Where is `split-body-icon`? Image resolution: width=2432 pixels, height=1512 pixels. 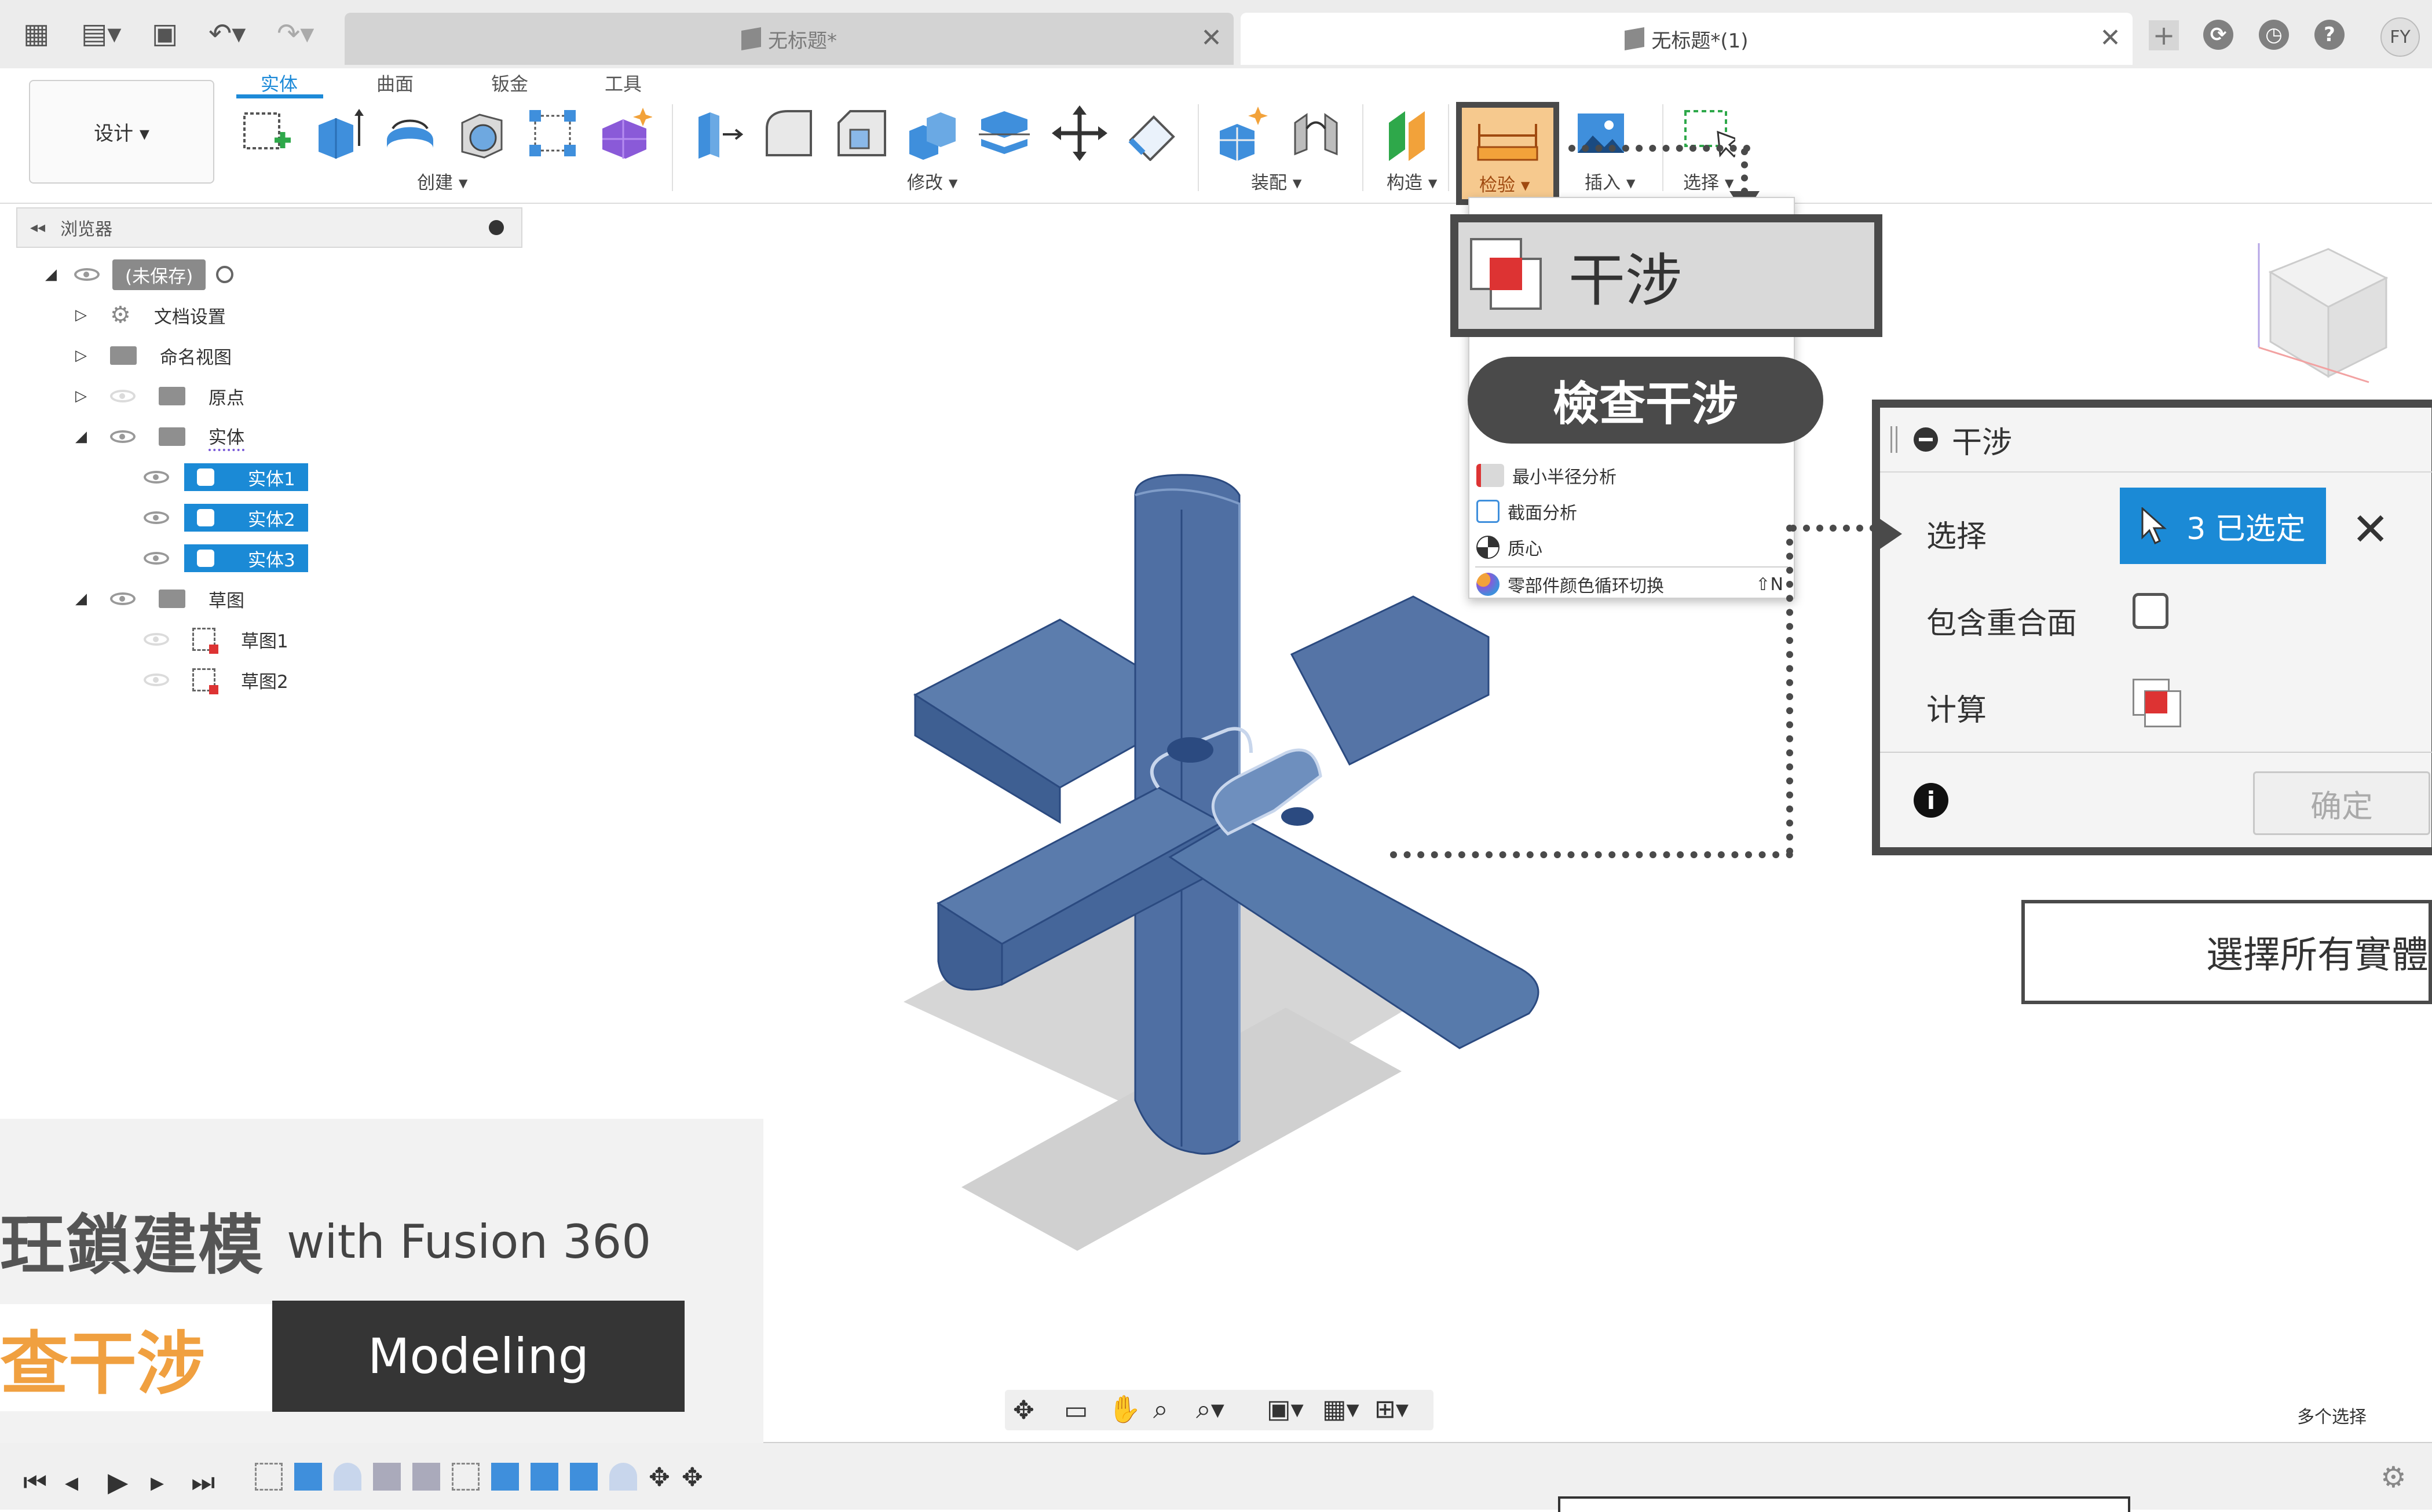
split-body-icon is located at coordinates (1005, 133).